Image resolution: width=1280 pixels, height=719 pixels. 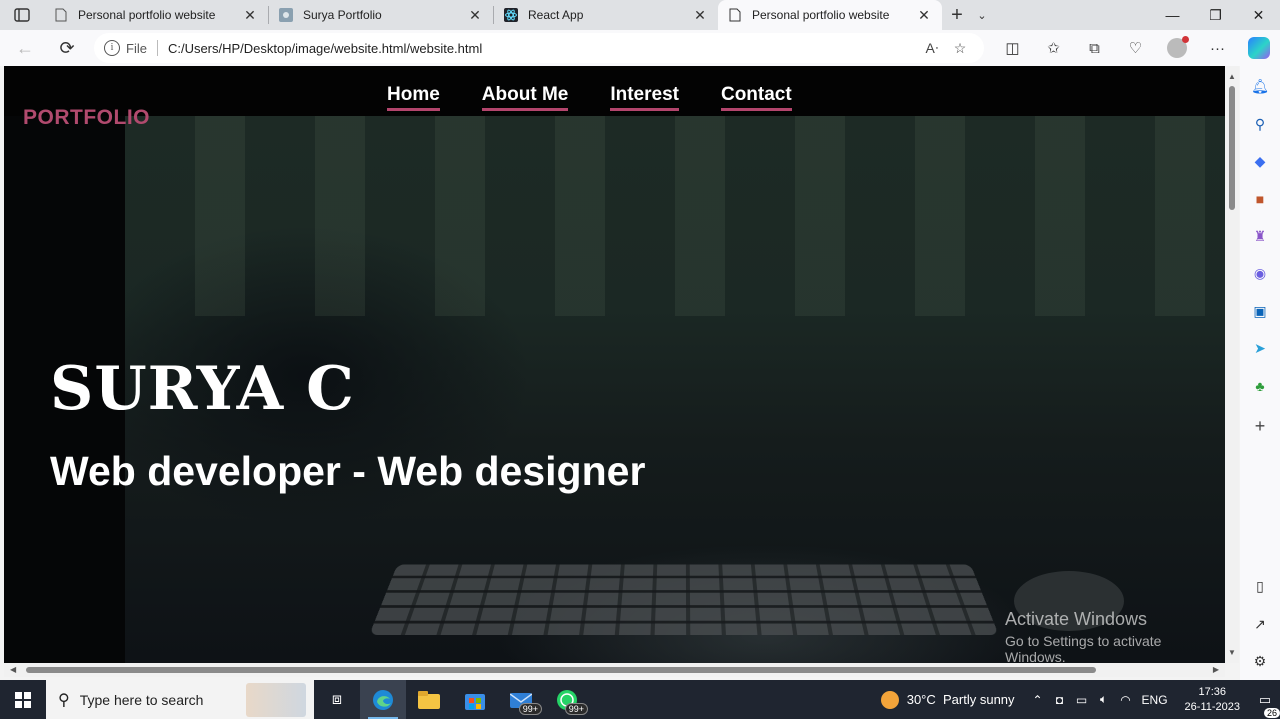 I want to click on open-external-icon: ↗, so click(x=1260, y=624).